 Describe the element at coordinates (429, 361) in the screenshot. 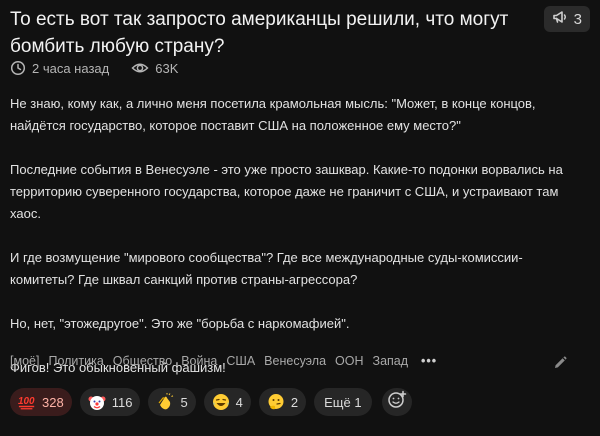

I see `tags-more-button: •••` at that location.